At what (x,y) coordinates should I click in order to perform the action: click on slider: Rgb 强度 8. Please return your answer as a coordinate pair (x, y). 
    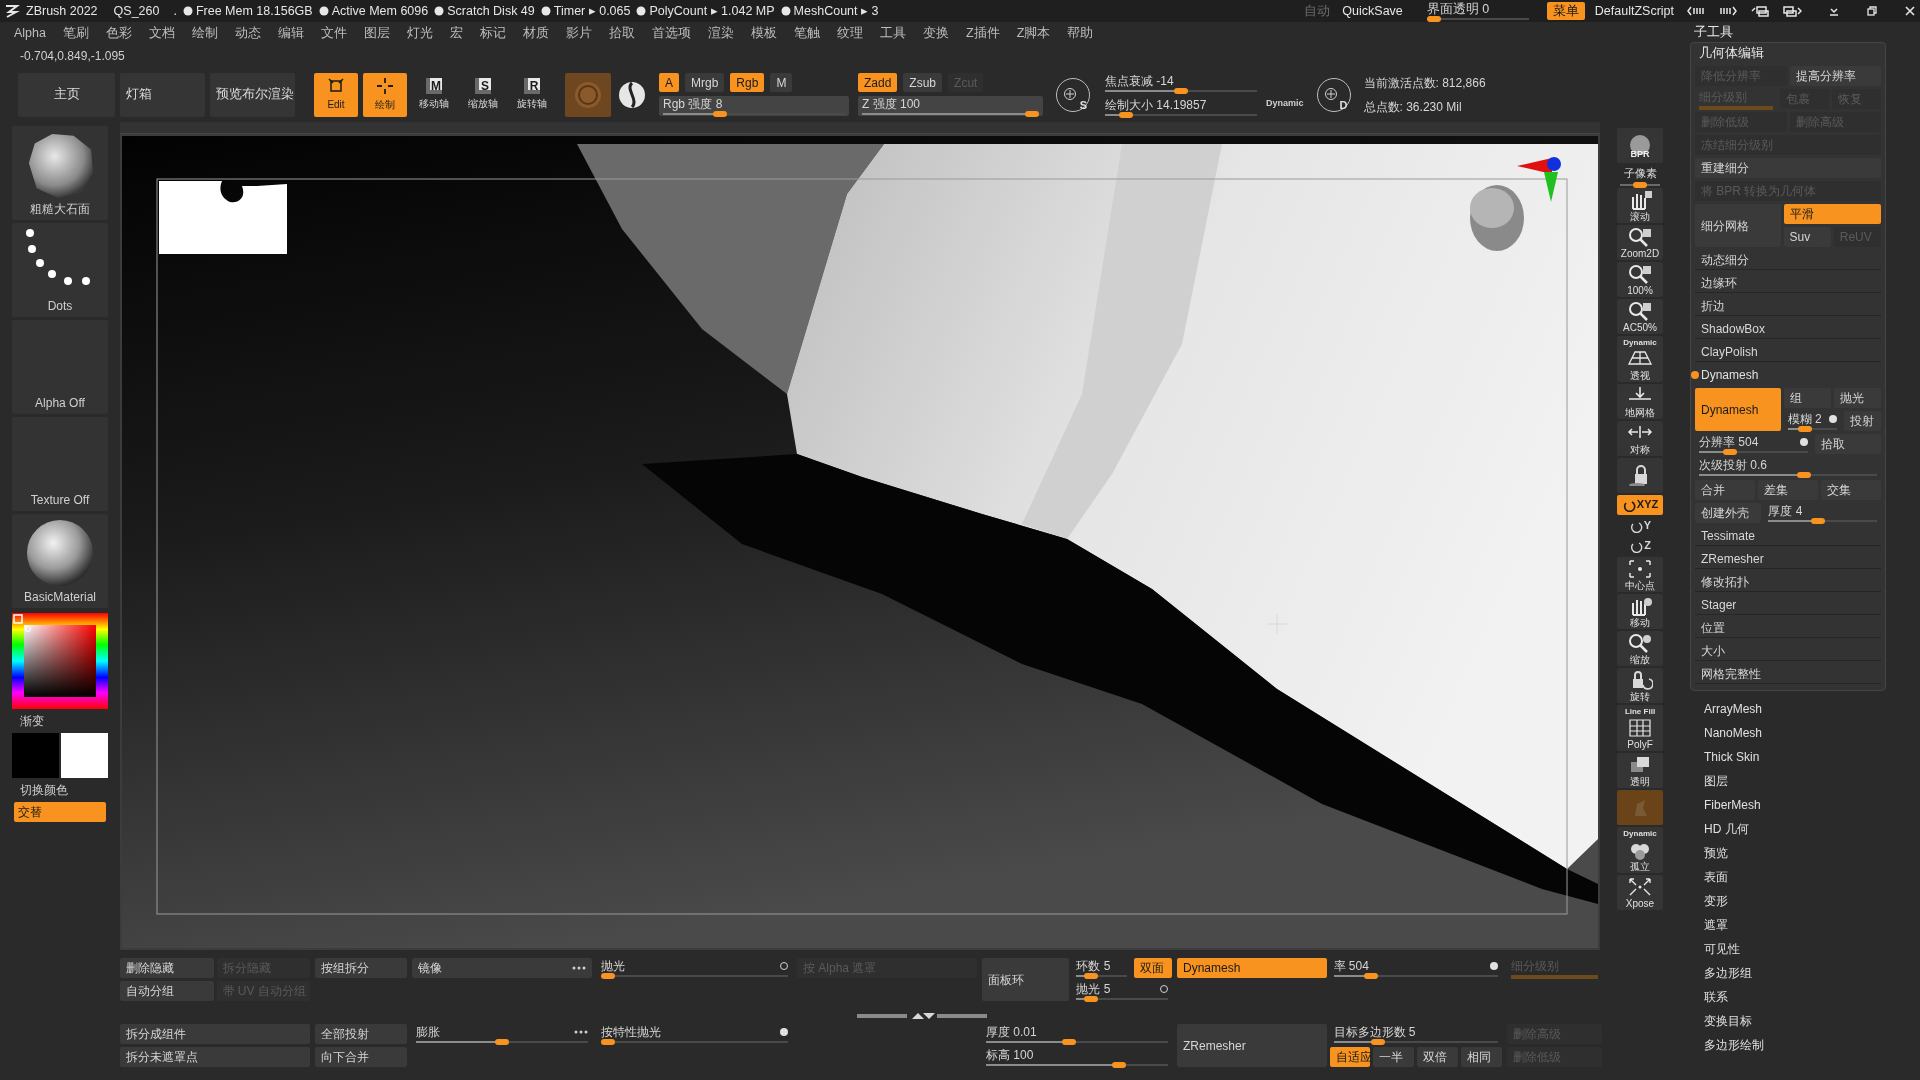
    Looking at the image, I should click on (754, 106).